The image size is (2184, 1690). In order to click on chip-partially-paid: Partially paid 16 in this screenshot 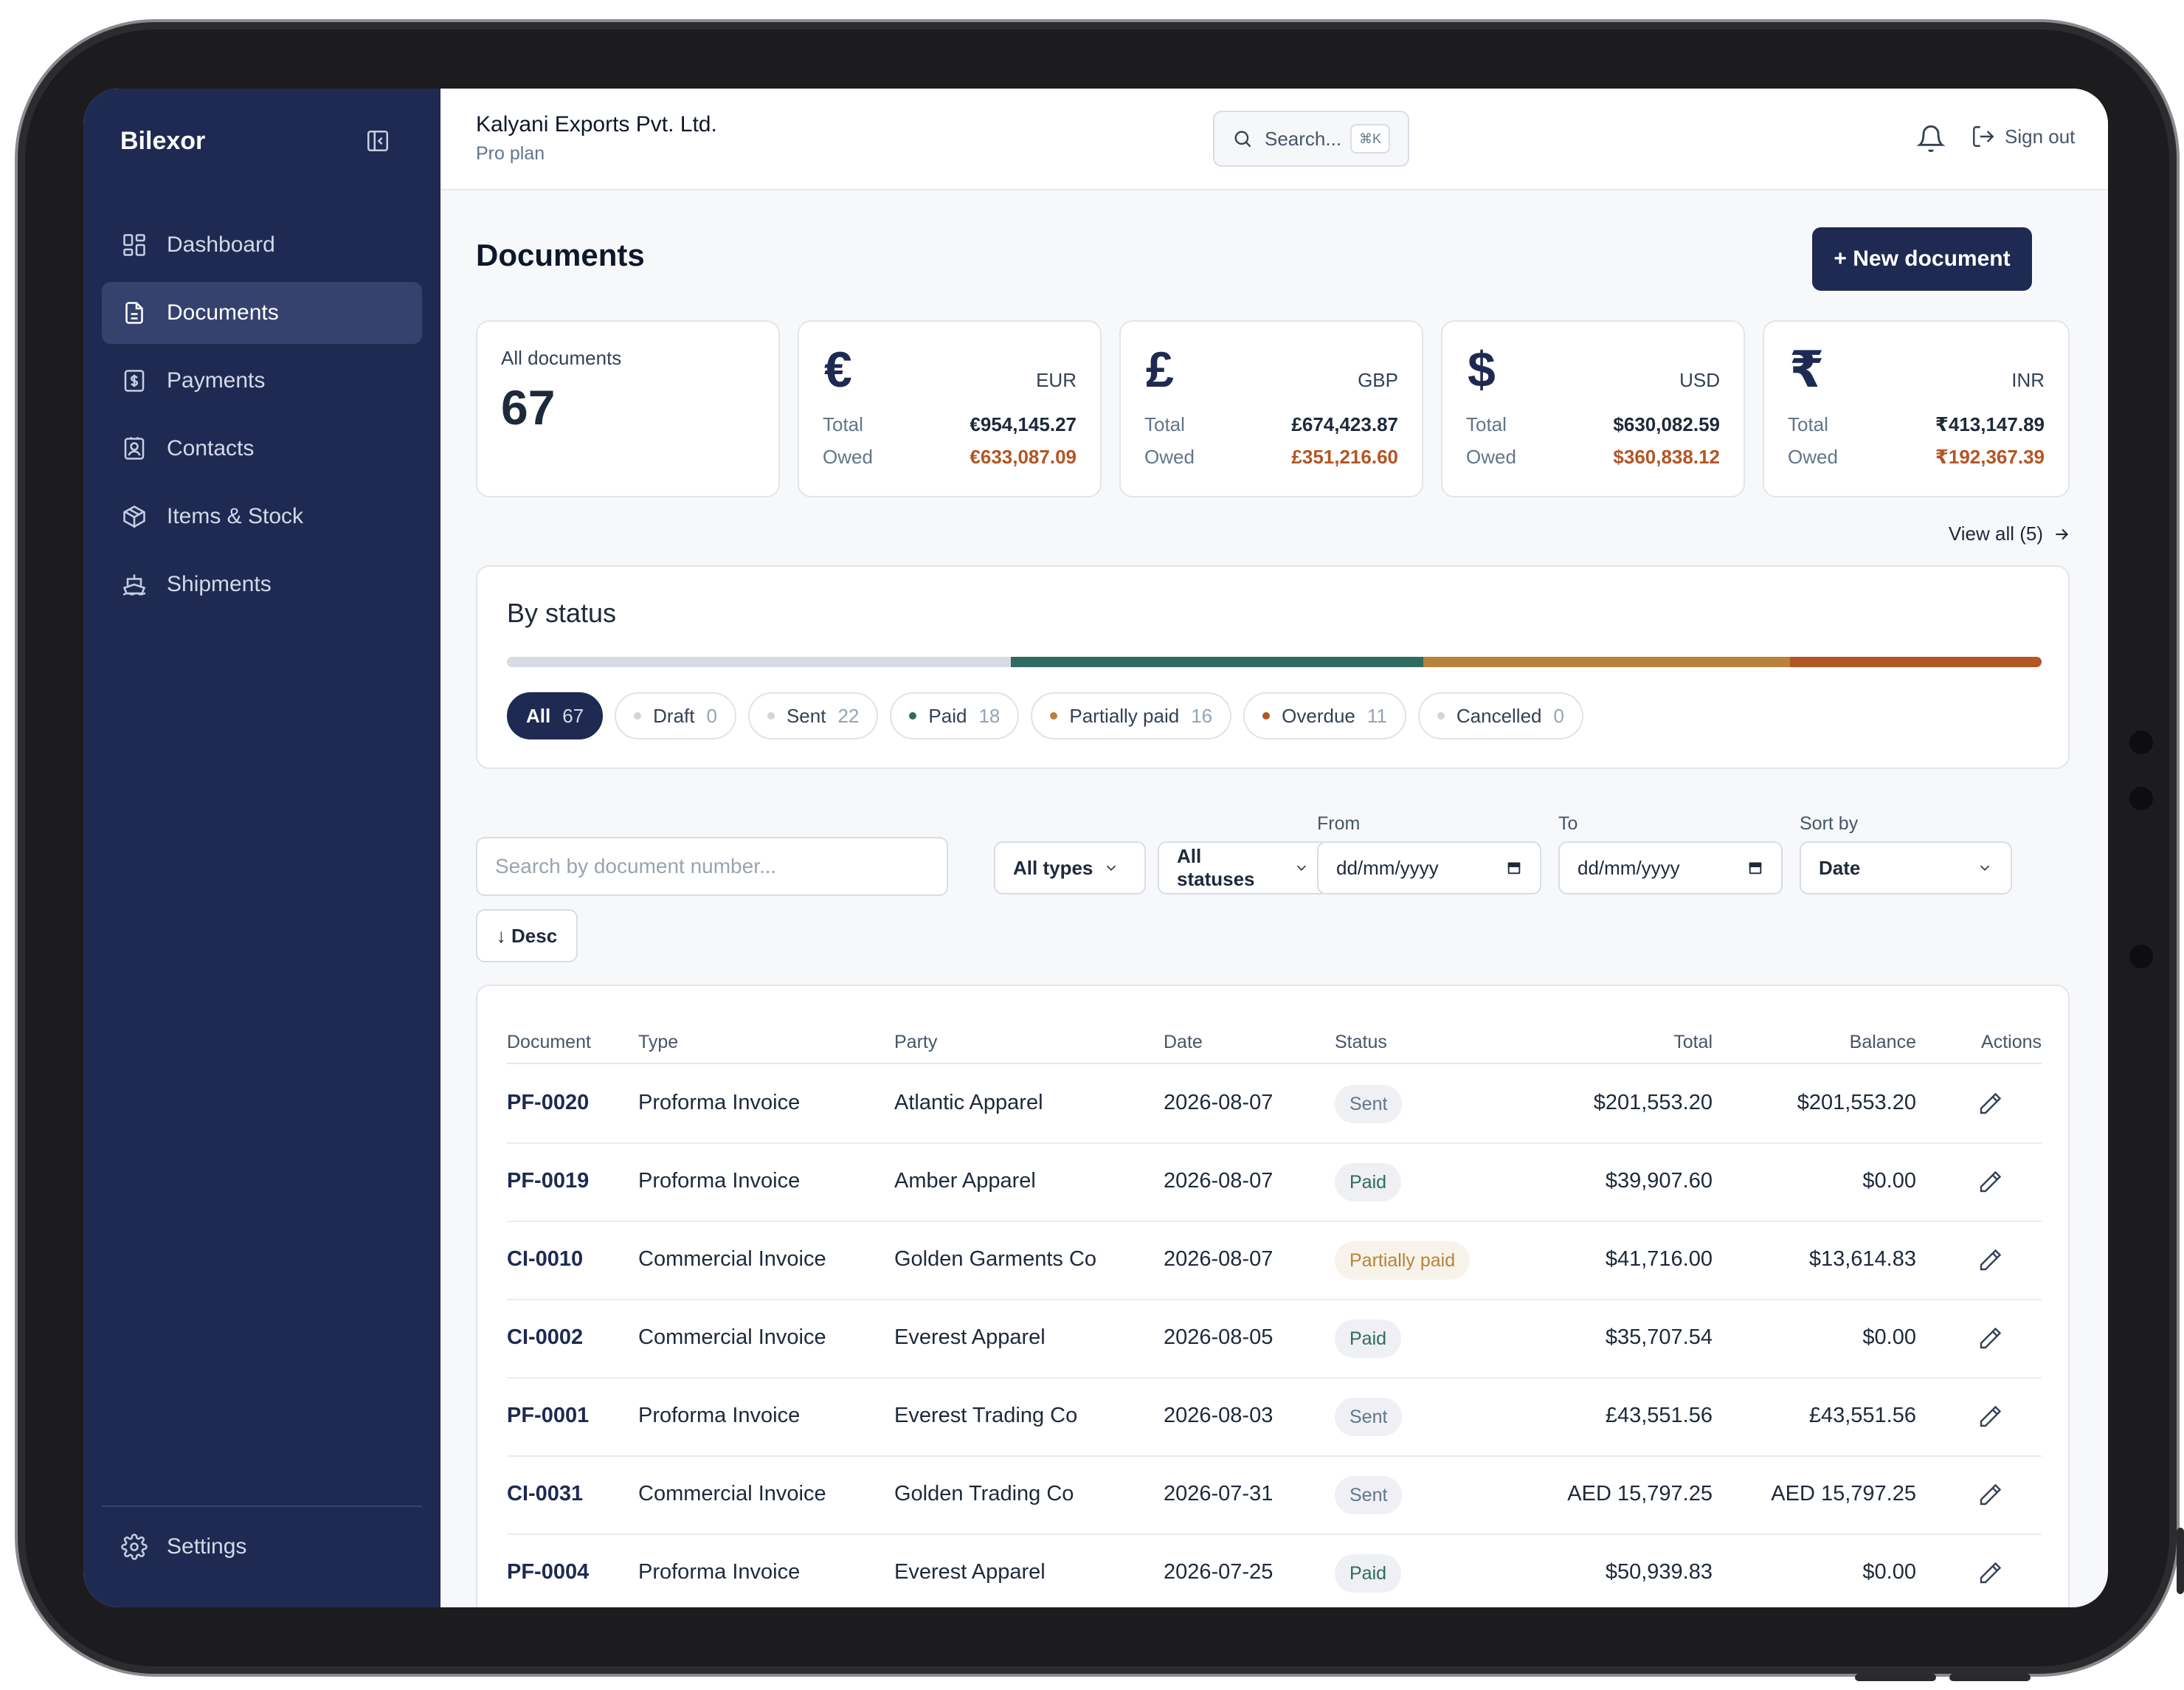, I will do `click(1132, 716)`.